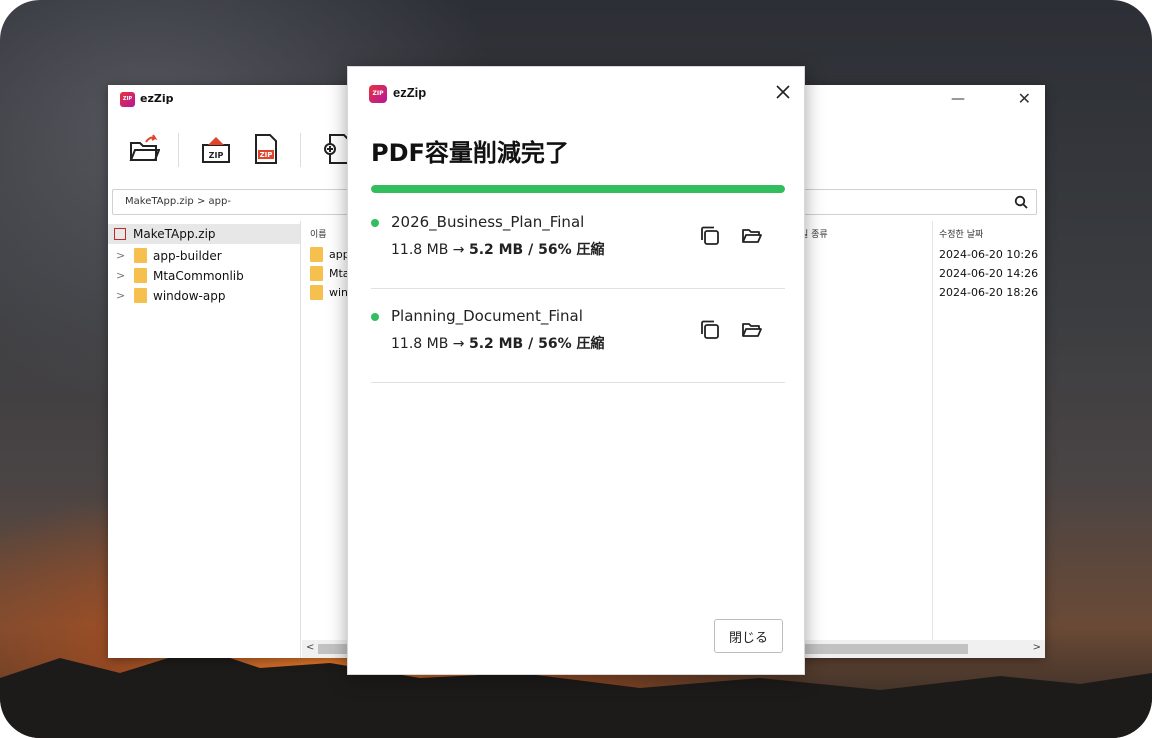 This screenshot has height=738, width=1152. I want to click on tree-root: MakeTApp.zip, so click(204, 234).